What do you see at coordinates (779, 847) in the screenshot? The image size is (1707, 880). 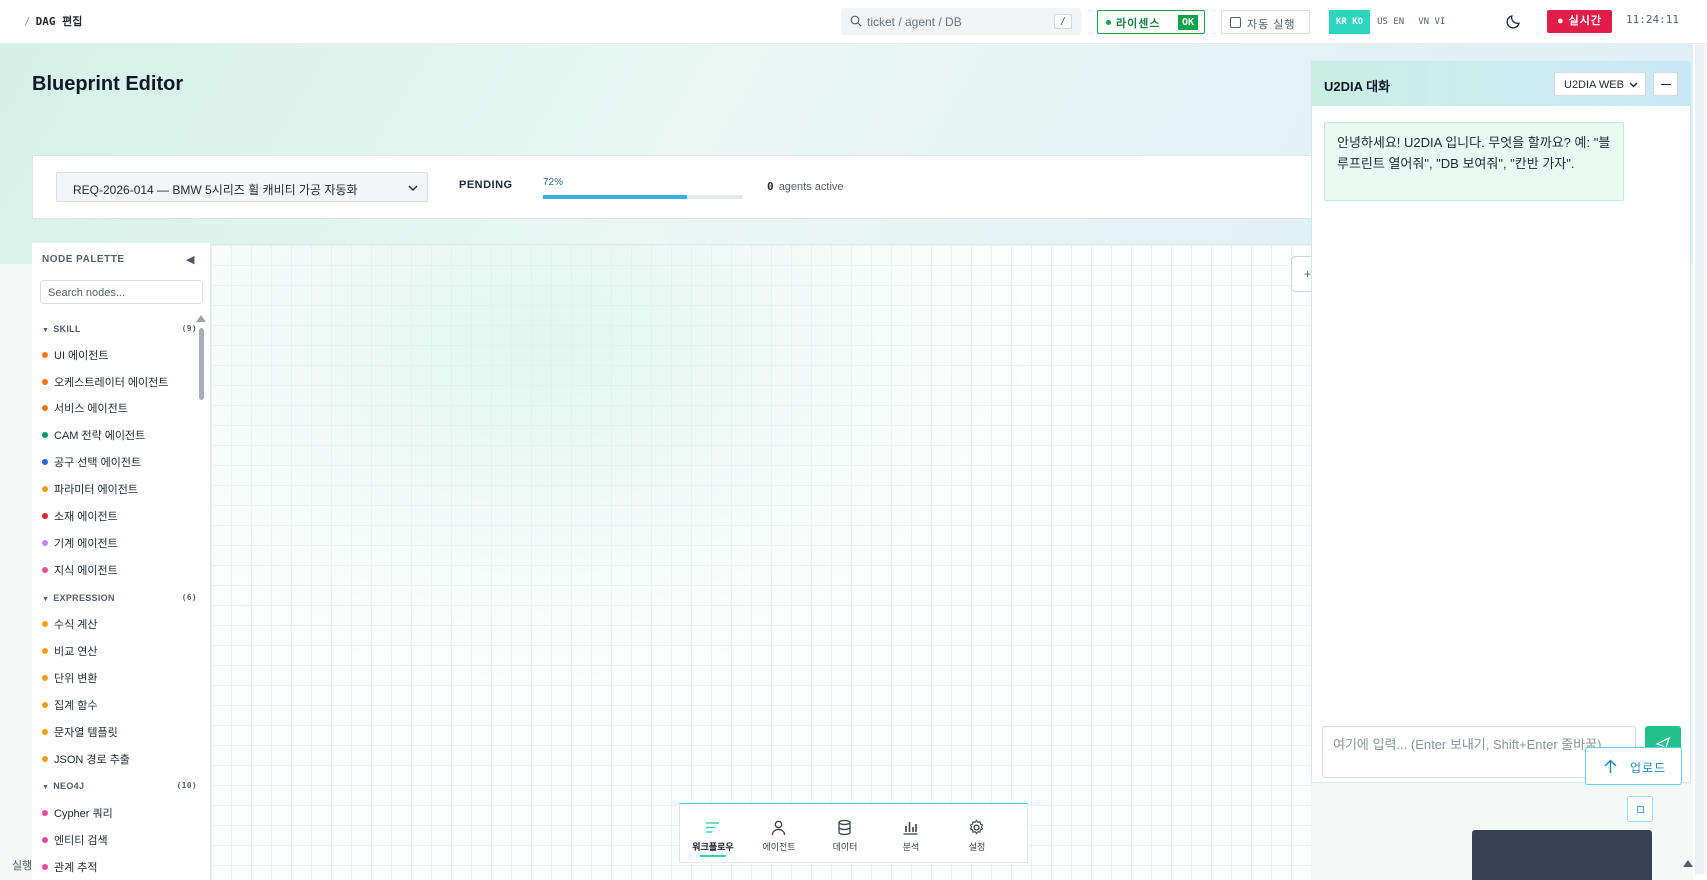 I see `dock-label: 에이전트` at bounding box center [779, 847].